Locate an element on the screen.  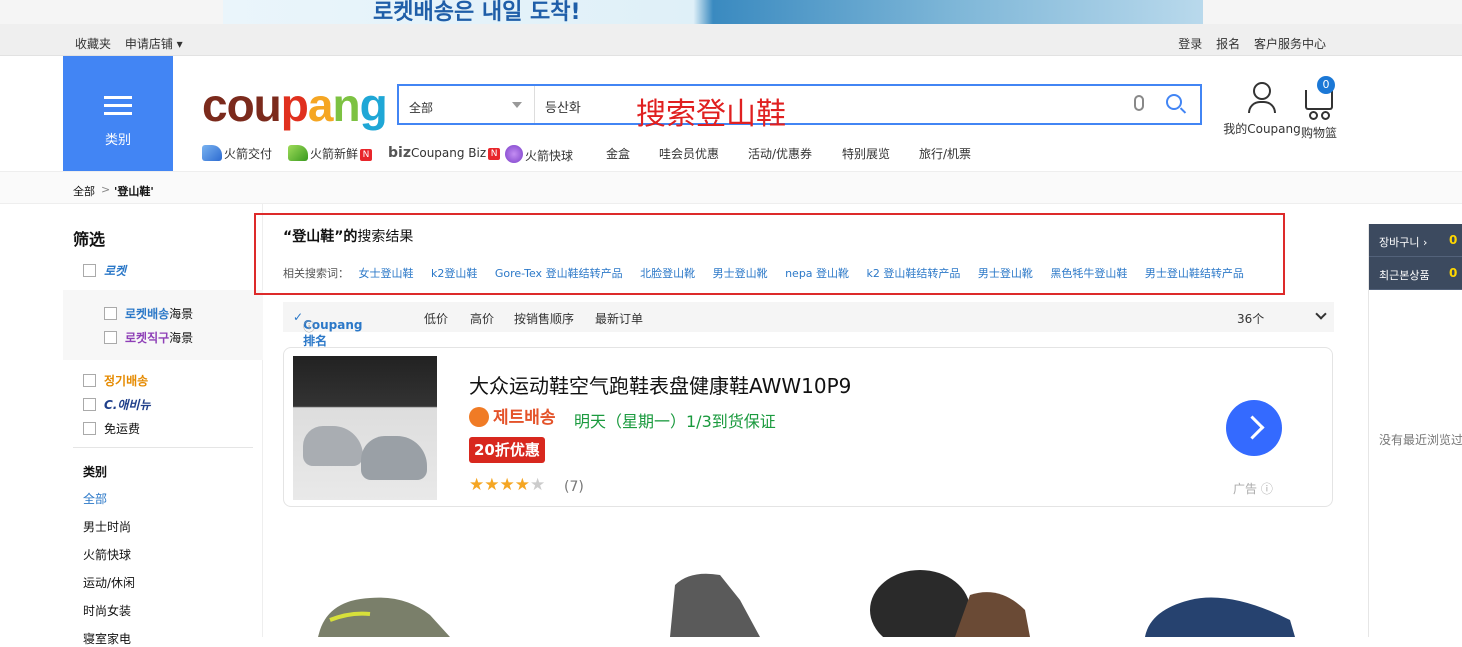
related-label: 相关搜索词： is located at coordinates (316, 273).